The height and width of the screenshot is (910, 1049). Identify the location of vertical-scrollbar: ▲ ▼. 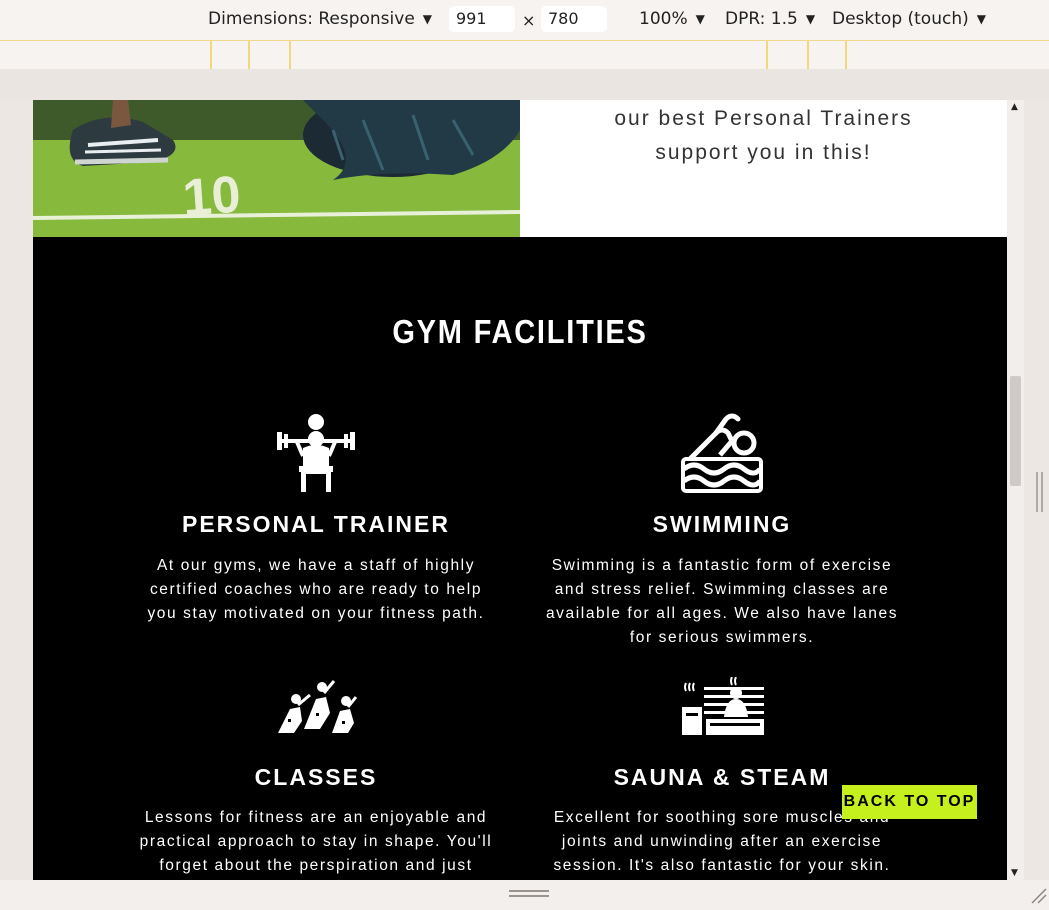
(1015, 490).